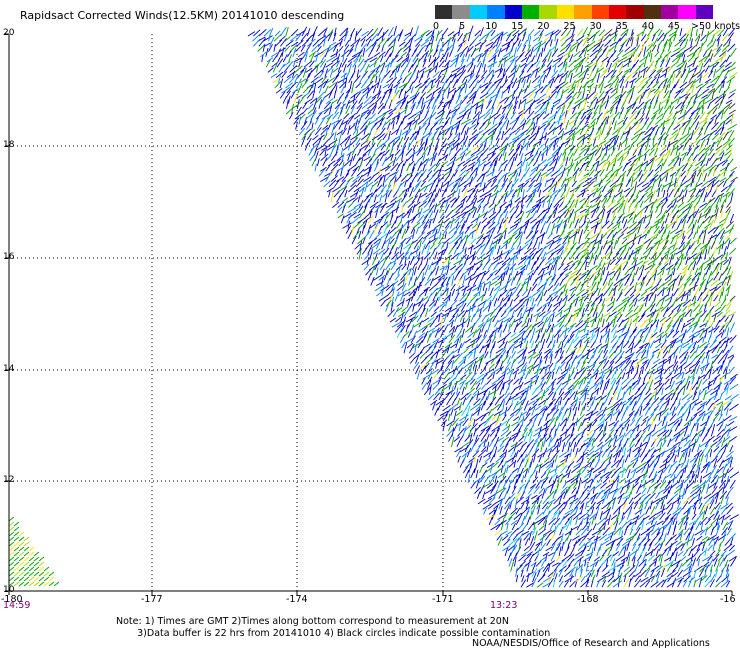  Describe the element at coordinates (728, 599) in the screenshot. I see `lon-label: -16` at that location.